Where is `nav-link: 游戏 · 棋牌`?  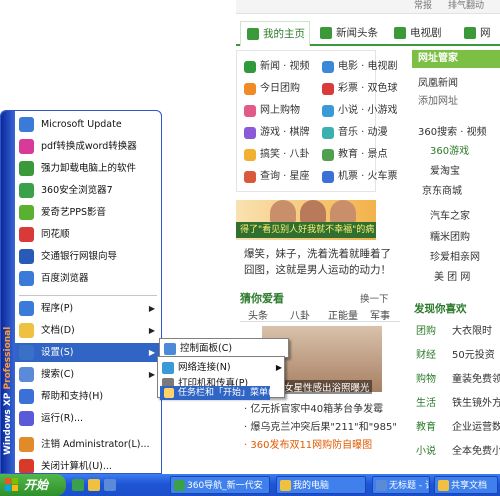
nav-link: 游戏 · 棋牌 is located at coordinates (277, 133).